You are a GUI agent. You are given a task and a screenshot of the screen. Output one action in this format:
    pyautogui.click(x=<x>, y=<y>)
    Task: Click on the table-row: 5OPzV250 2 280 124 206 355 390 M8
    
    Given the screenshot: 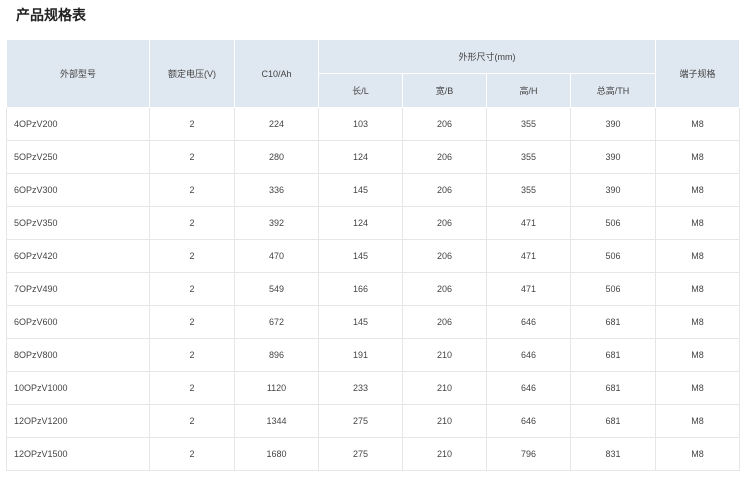 What is the action you would take?
    pyautogui.click(x=373, y=157)
    